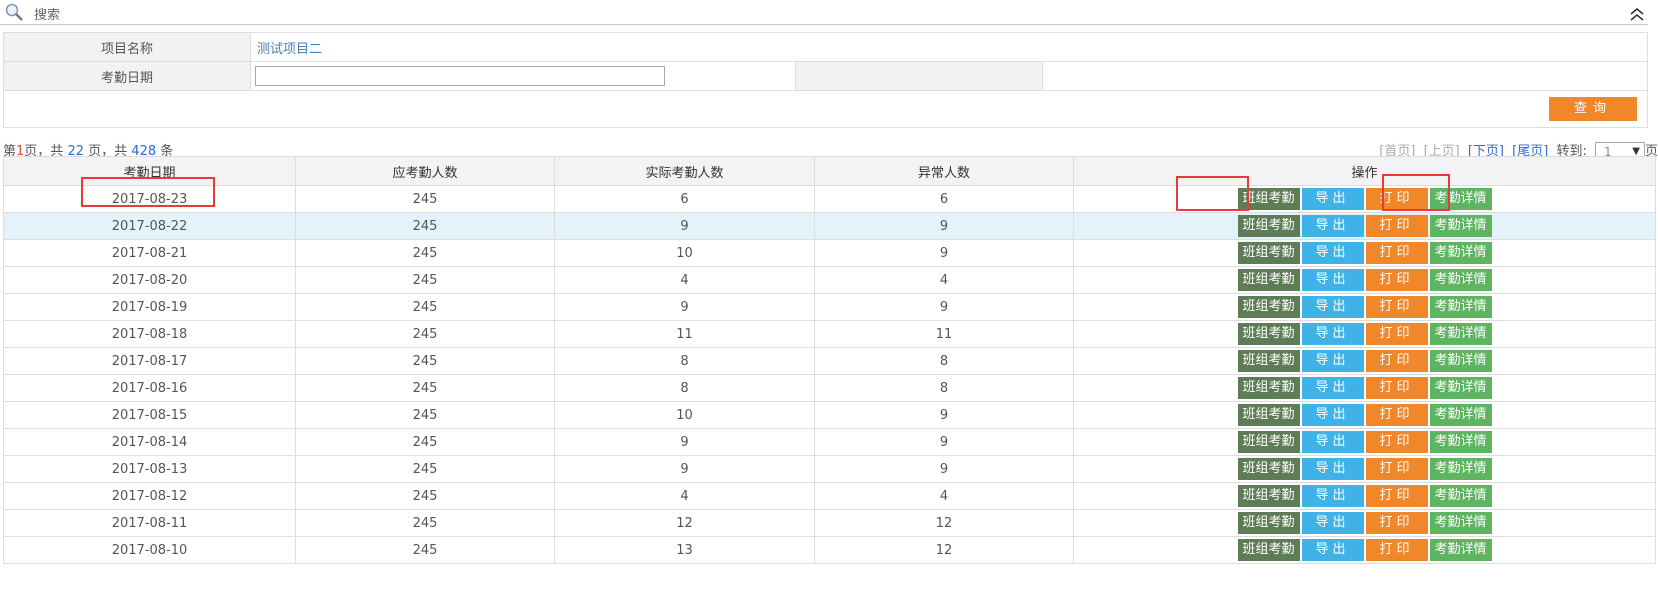 Image resolution: width=1658 pixels, height=596 pixels. What do you see at coordinates (829, 523) in the screenshot?
I see `table-row: 2017-08-11 245 12 12 班组考勤 导出 打印 考勤详情` at bounding box center [829, 523].